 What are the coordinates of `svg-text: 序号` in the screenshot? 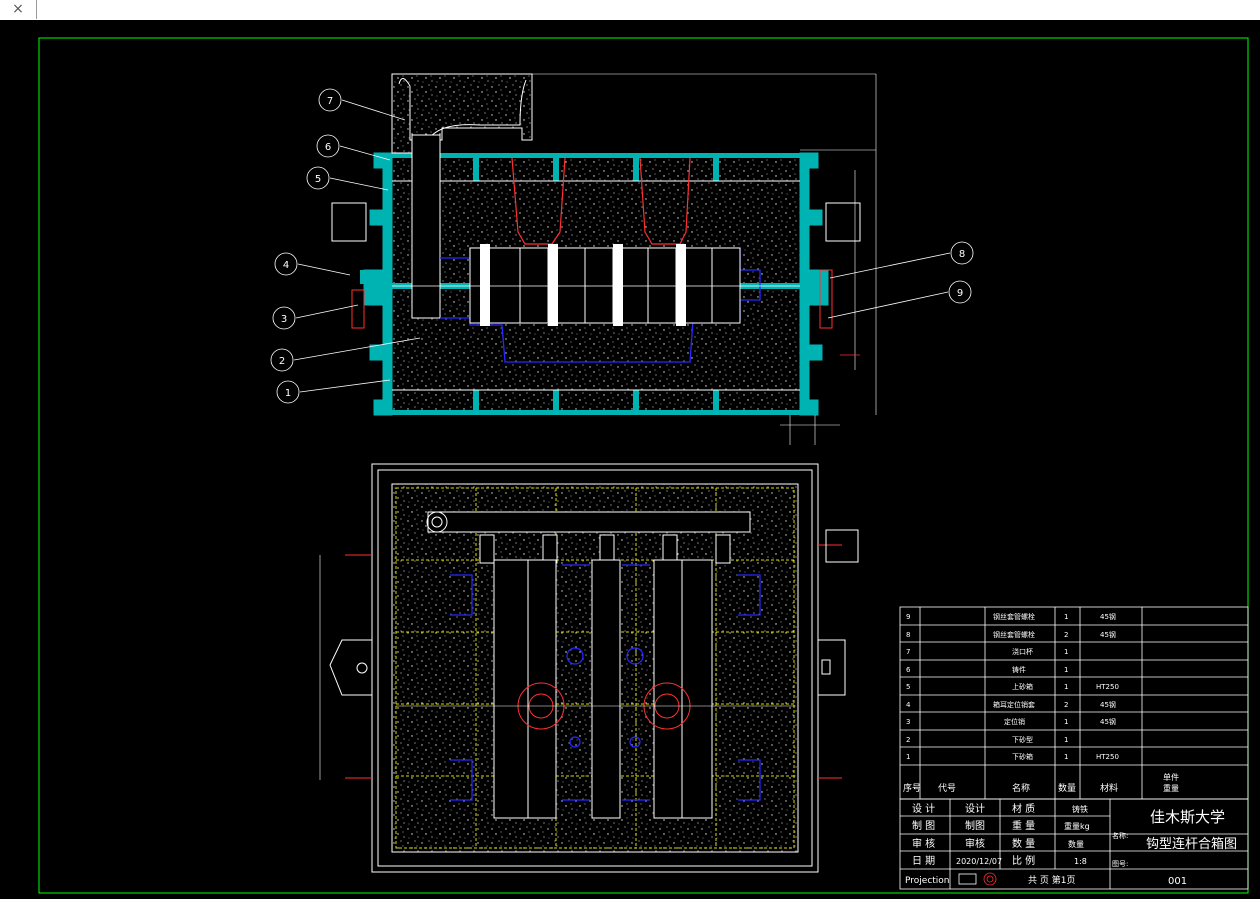 It's located at (912, 788).